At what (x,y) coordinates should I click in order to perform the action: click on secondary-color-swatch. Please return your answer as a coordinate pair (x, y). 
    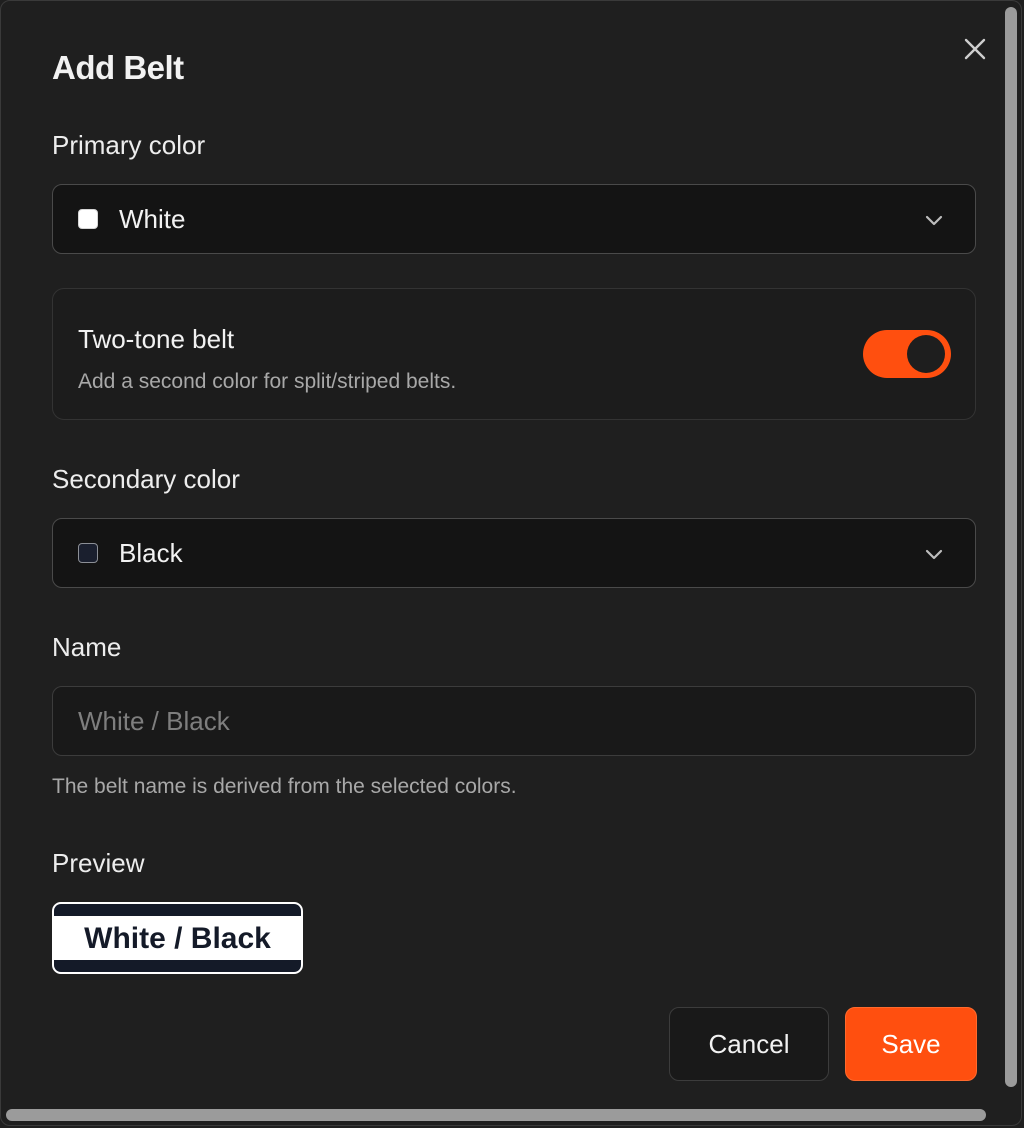
    Looking at the image, I should click on (88, 553).